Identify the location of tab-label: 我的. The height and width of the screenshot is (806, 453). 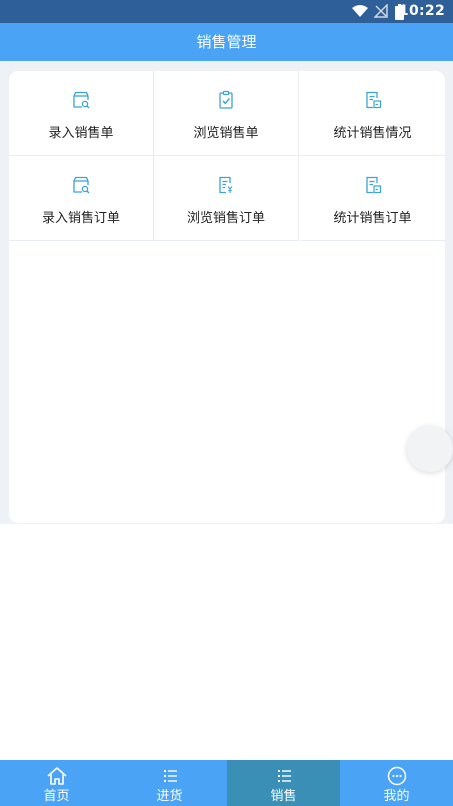
(396, 796).